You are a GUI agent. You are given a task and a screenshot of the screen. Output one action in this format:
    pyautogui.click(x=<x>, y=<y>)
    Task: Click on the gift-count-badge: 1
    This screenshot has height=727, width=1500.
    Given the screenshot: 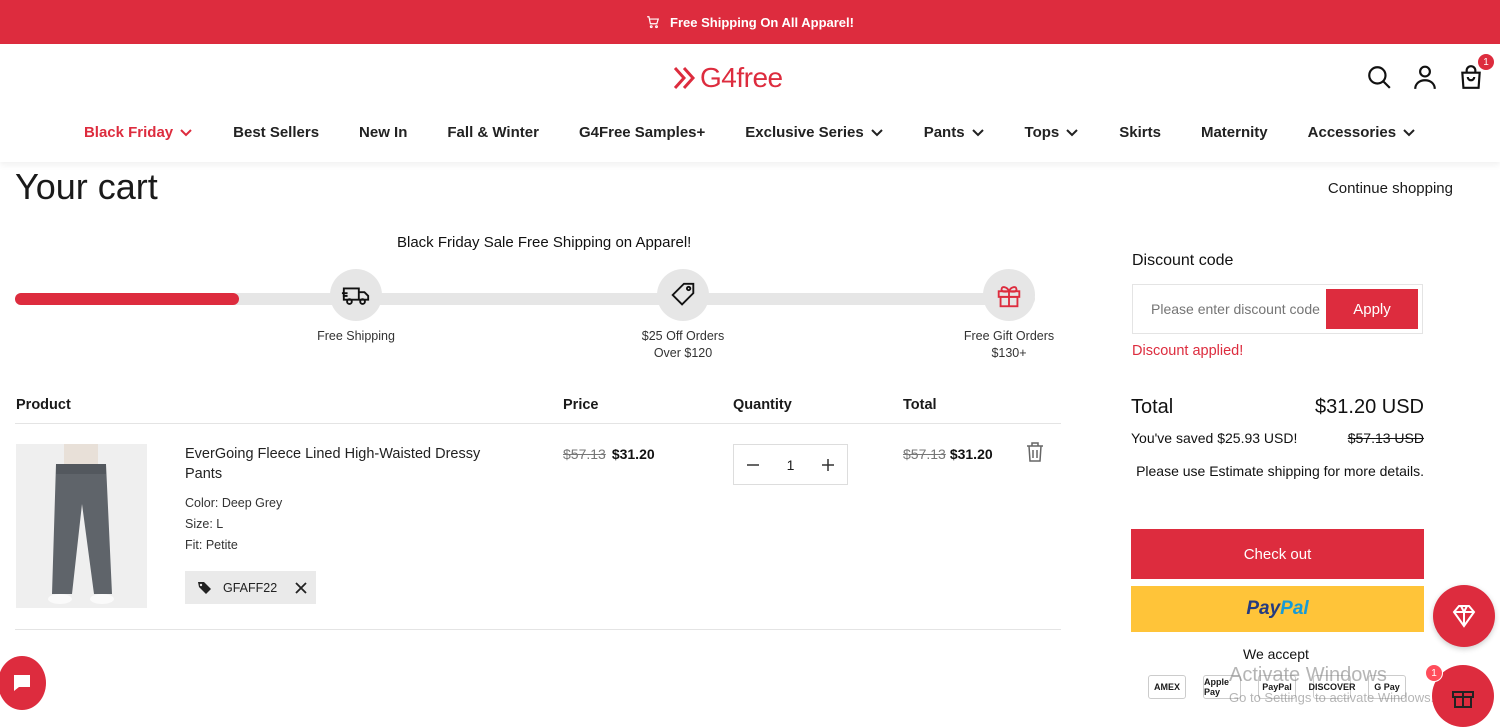 What is the action you would take?
    pyautogui.click(x=1434, y=673)
    